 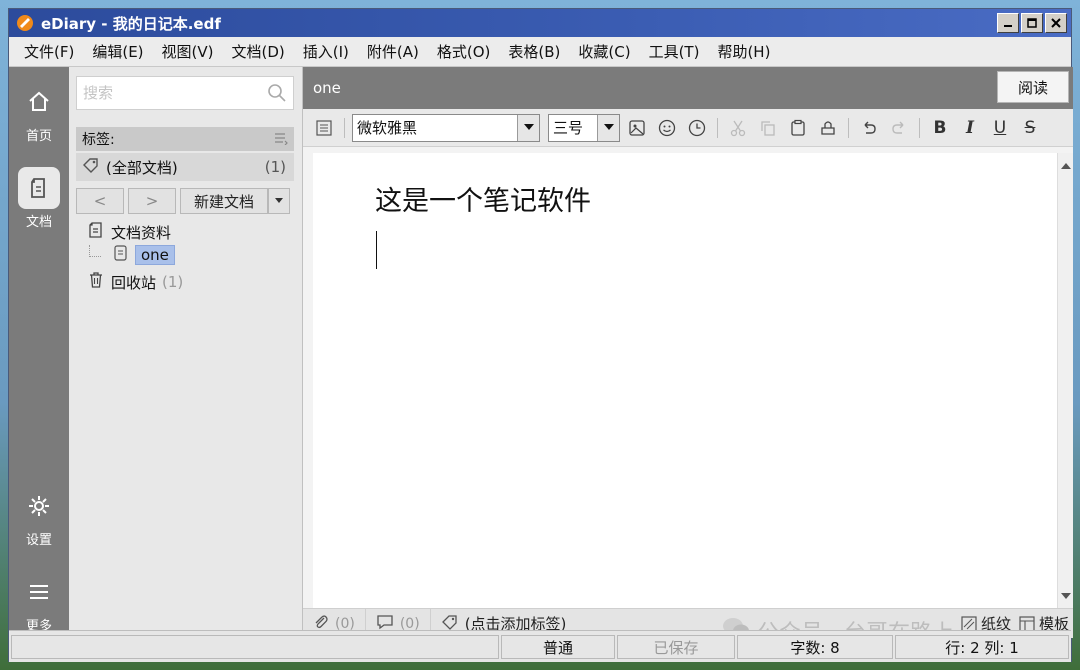 What do you see at coordinates (38, 222) in the screenshot?
I see `rail-docs-label: 文档` at bounding box center [38, 222].